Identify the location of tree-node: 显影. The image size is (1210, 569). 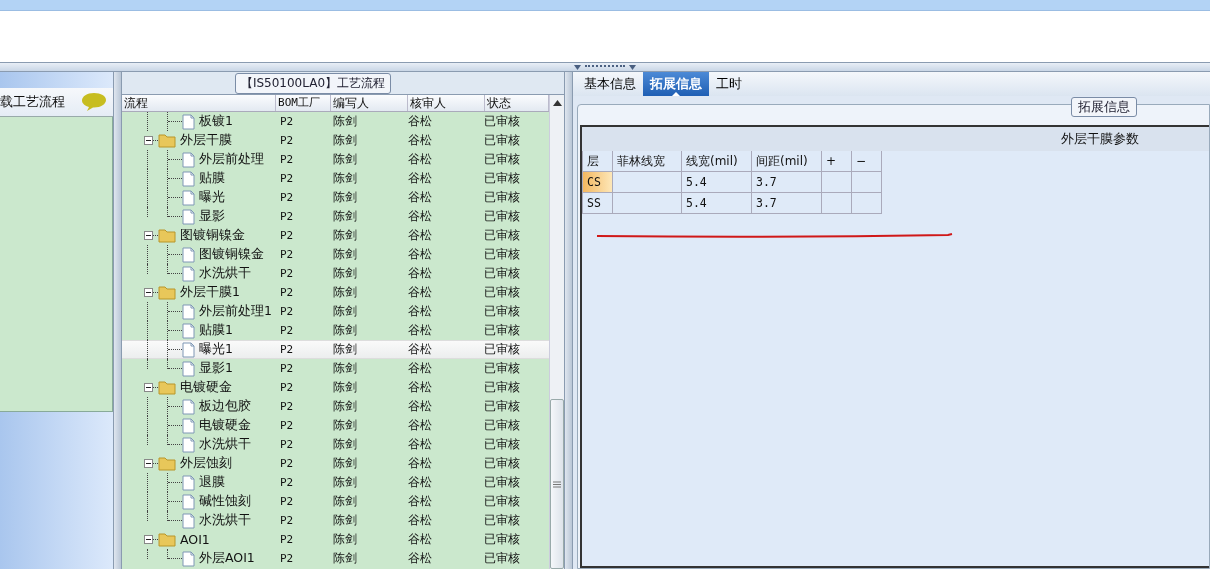
(210, 216).